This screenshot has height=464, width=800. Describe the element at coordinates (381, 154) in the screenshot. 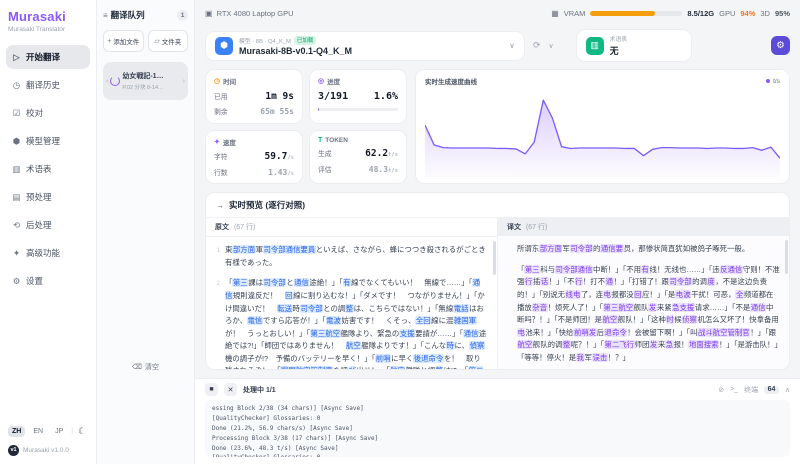

I see `generate-value: 62.2t/s` at that location.